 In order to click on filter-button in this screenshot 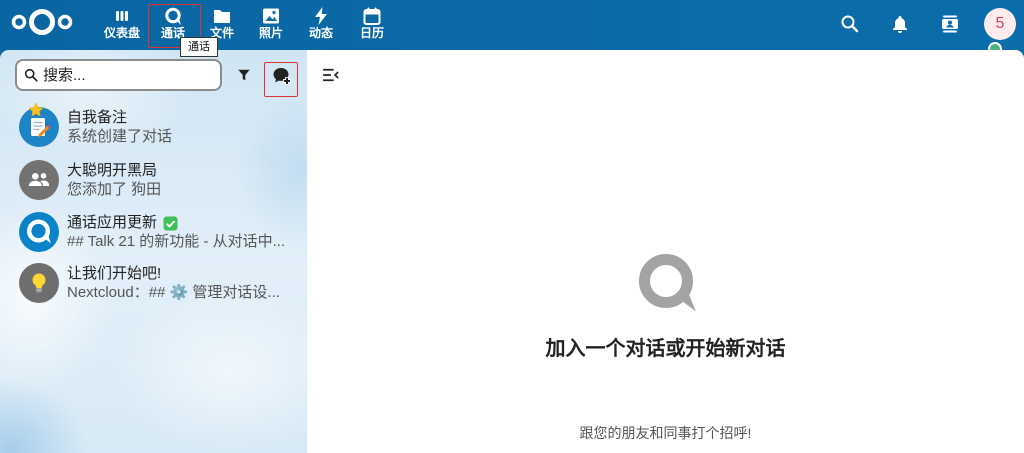, I will do `click(244, 75)`.